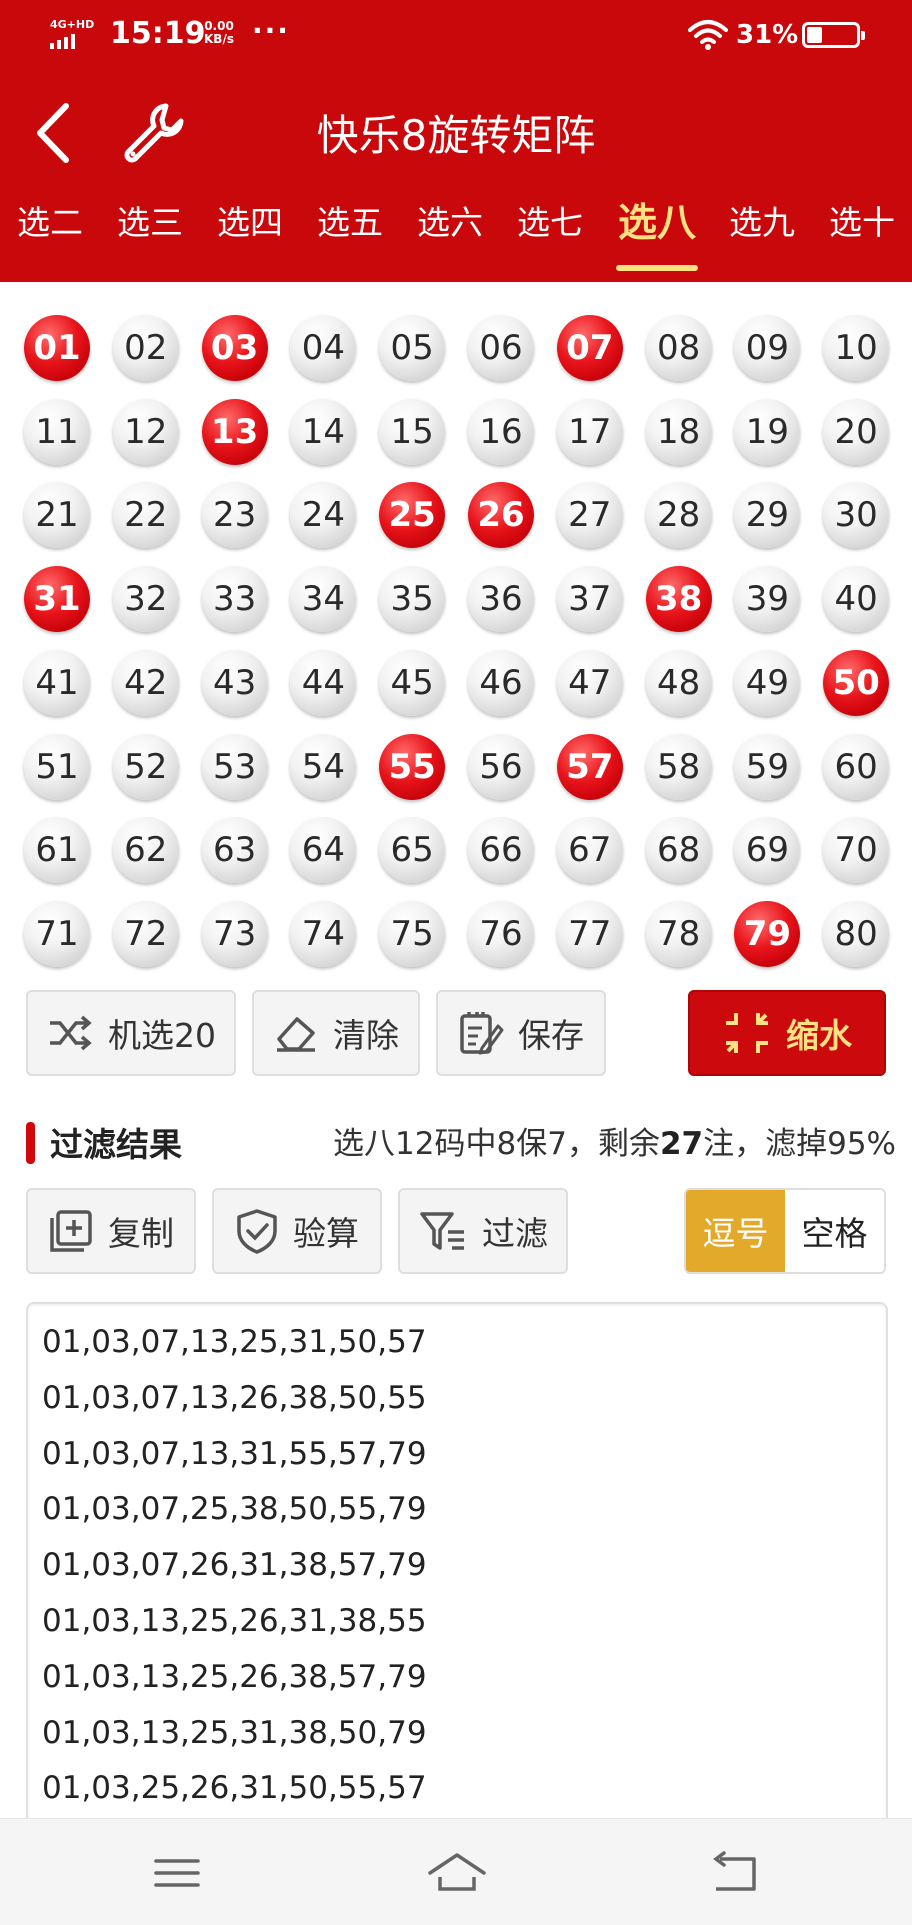 The height and width of the screenshot is (1925, 912). What do you see at coordinates (145, 933) in the screenshot?
I see `number-ball-72: 72` at bounding box center [145, 933].